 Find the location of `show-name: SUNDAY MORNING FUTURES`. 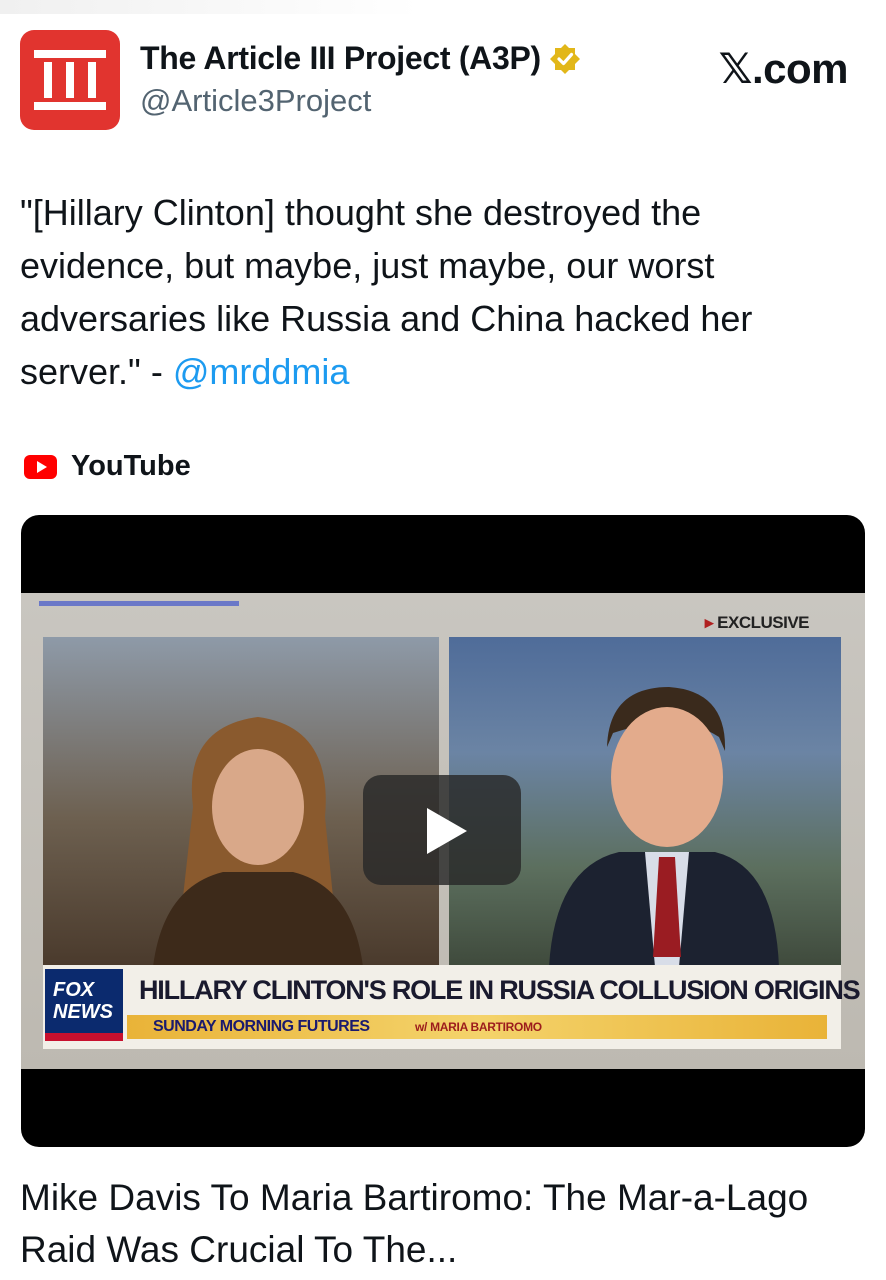

show-name: SUNDAY MORNING FUTURES is located at coordinates (261, 1026).